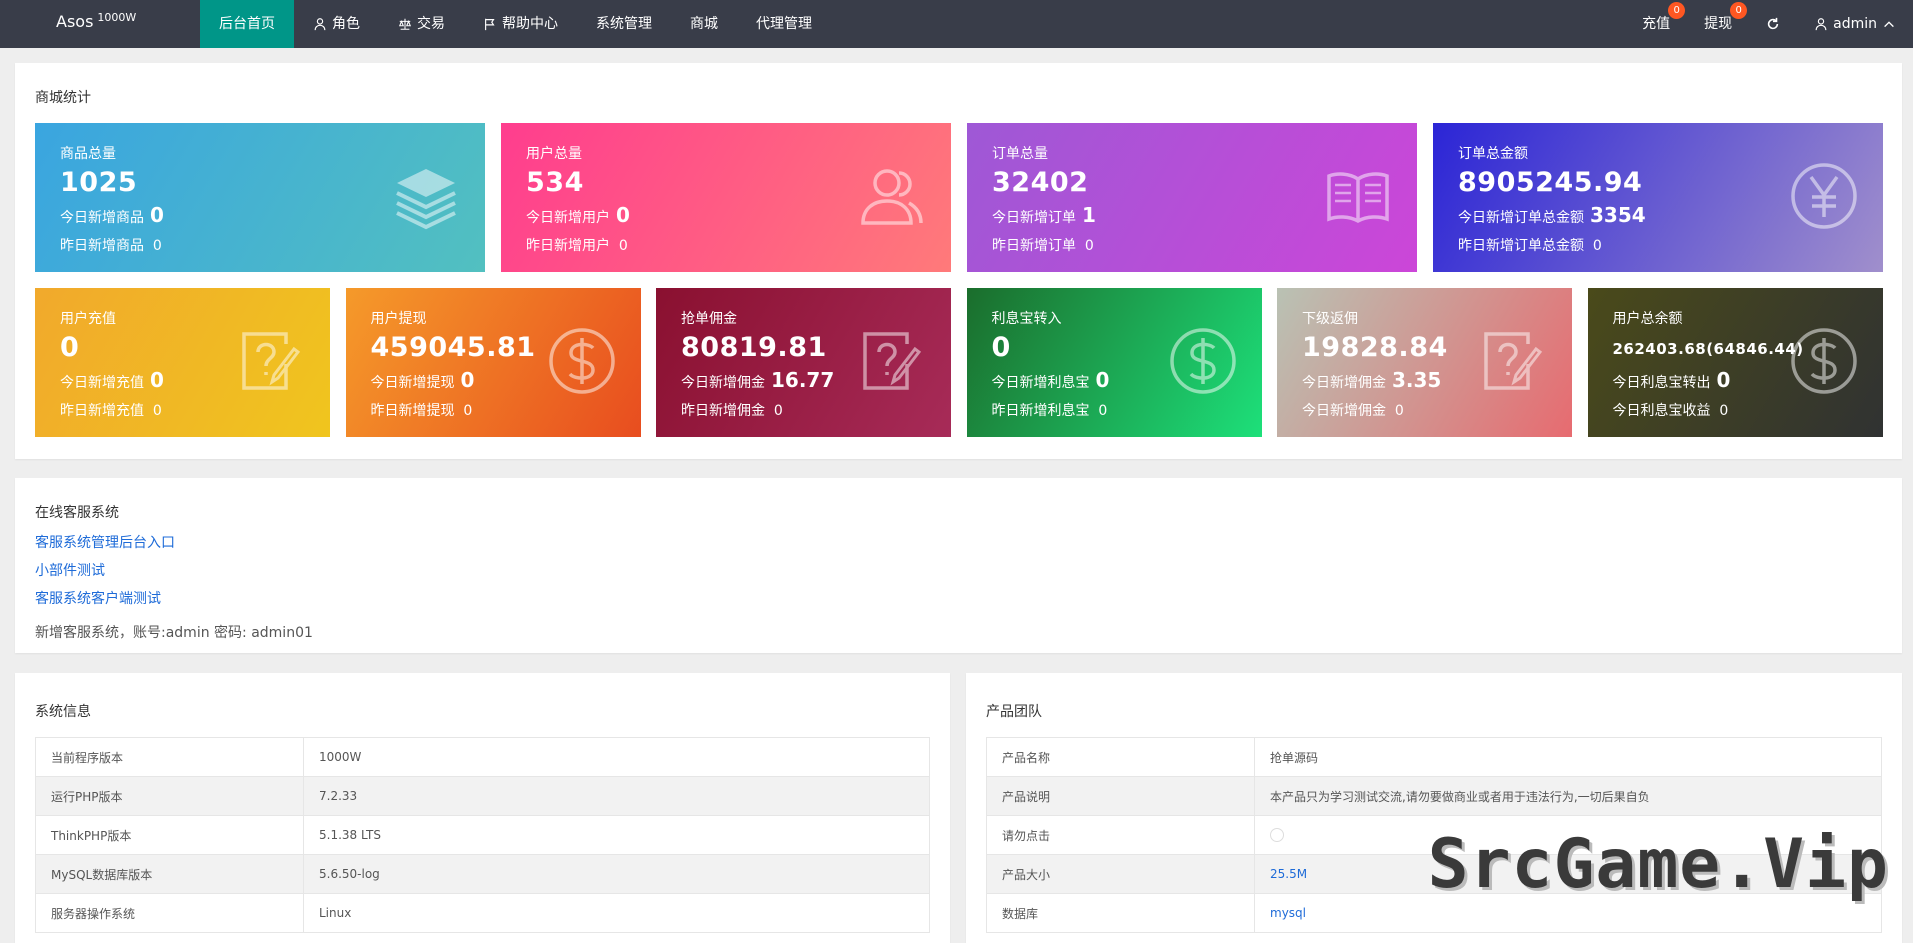 Image resolution: width=1913 pixels, height=943 pixels. Describe the element at coordinates (1020, 153) in the screenshot. I see `stat-title: 订单总量` at that location.